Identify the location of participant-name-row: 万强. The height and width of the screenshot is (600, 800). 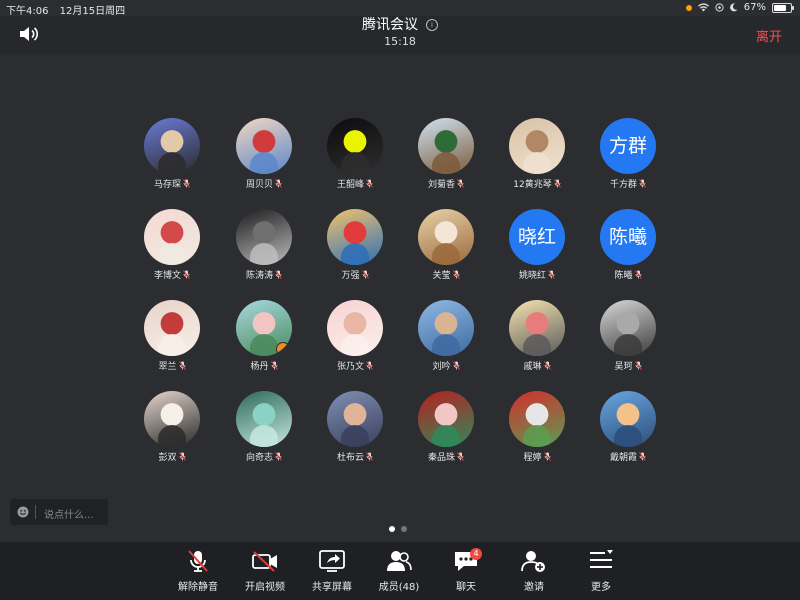
(355, 274).